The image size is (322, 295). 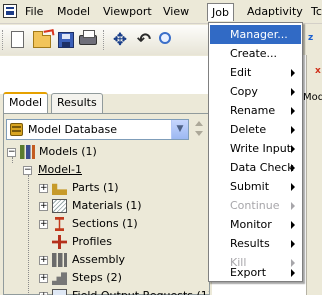 I want to click on menu-item-label: Submit, so click(x=250, y=186).